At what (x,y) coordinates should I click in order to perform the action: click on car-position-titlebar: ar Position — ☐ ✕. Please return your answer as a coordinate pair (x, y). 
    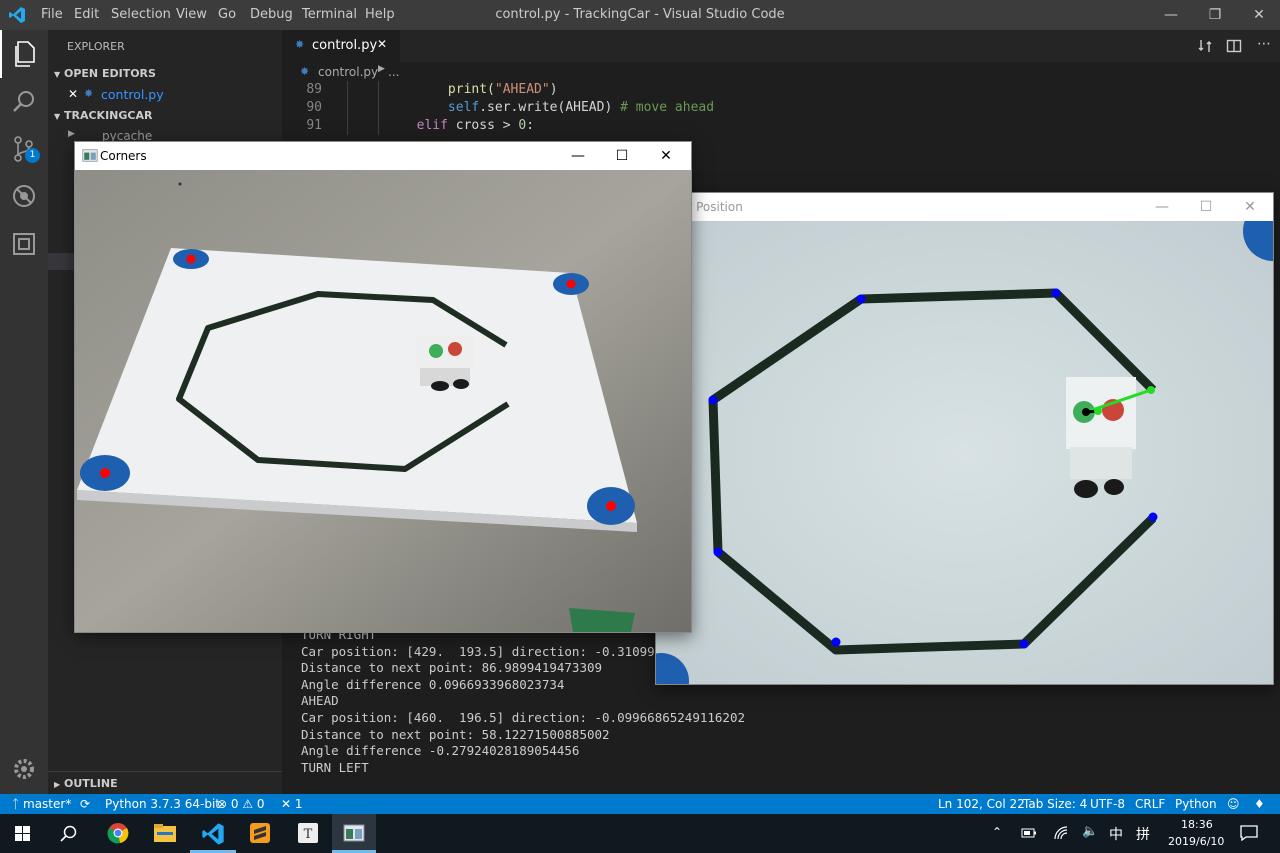
    Looking at the image, I should click on (964, 207).